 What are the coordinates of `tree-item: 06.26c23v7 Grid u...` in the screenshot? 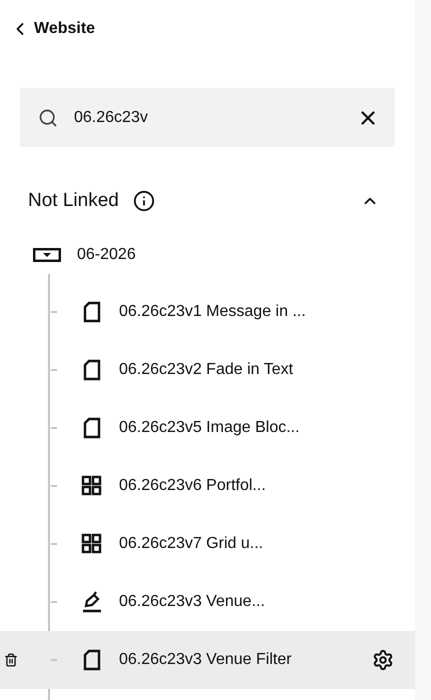 It's located at (207, 544).